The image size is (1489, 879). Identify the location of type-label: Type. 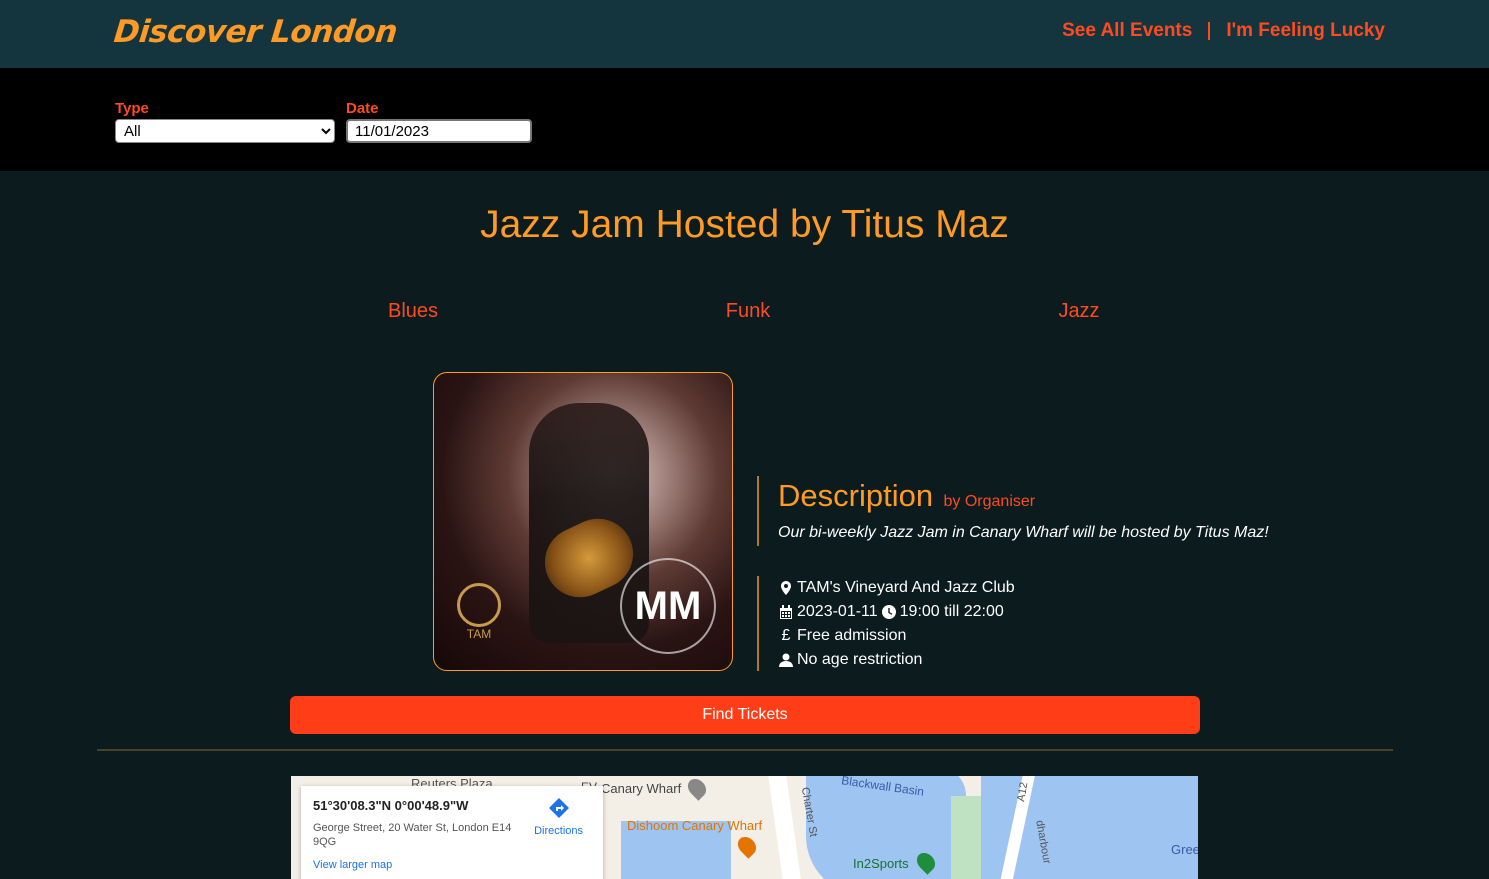
(132, 108).